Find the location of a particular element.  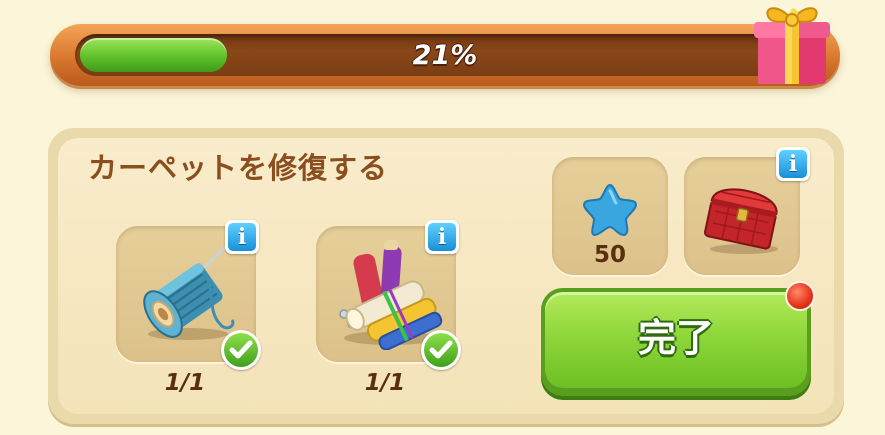

info-button-thread: i is located at coordinates (242, 237).